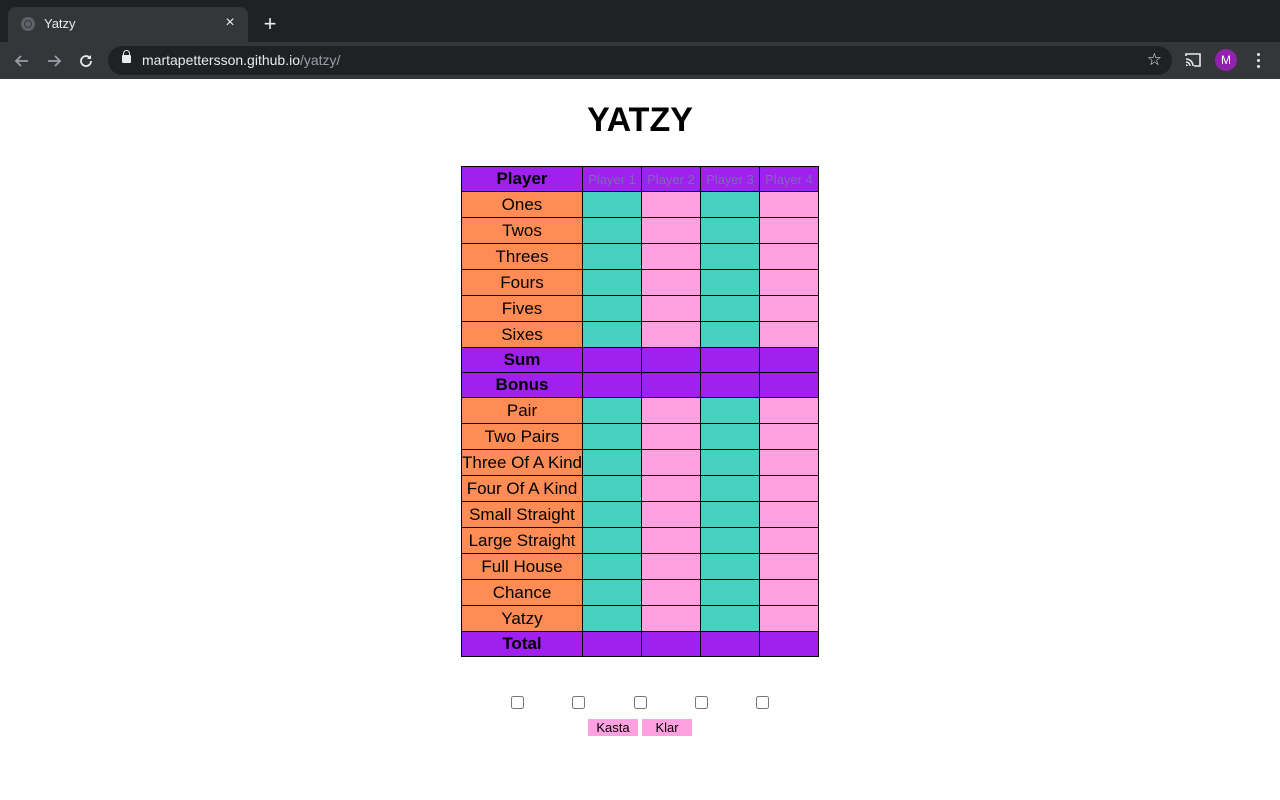 The height and width of the screenshot is (800, 1280). Describe the element at coordinates (522, 179) in the screenshot. I see `header-player-label: Player` at that location.